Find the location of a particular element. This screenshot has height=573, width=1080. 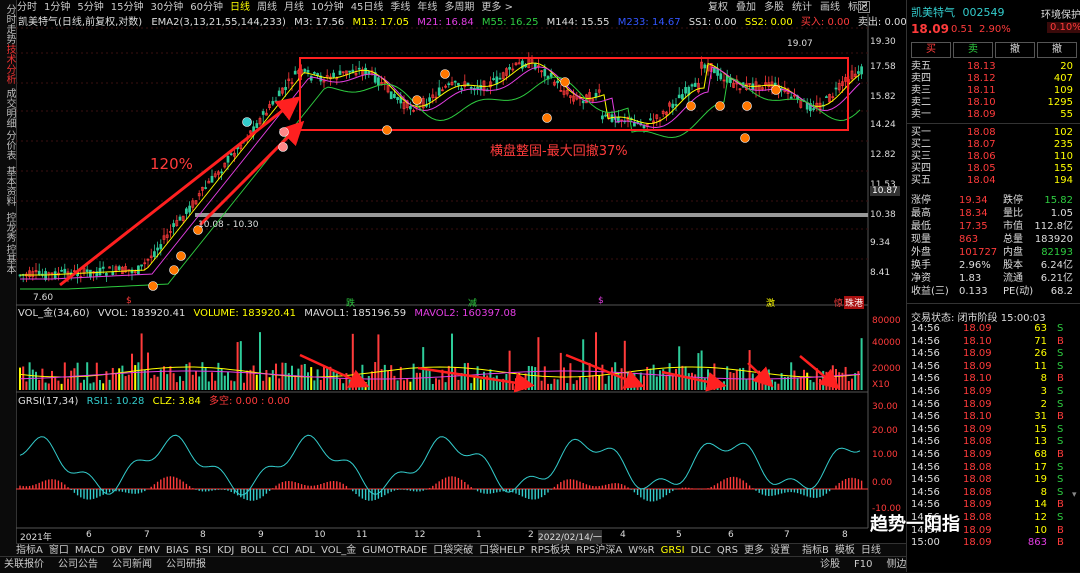

left-tab: 技术分析 is located at coordinates (8, 64).